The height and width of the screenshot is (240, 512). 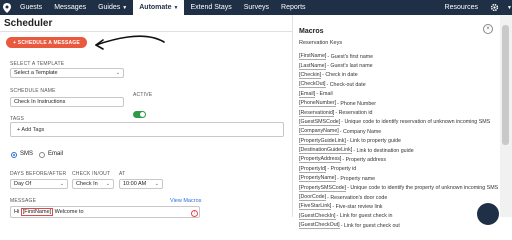 I want to click on template-select: Select a Template ⌄, so click(x=67, y=73).